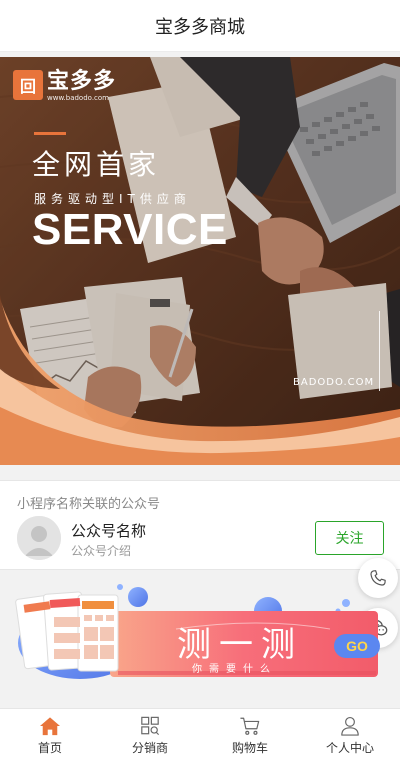 The height and width of the screenshot is (760, 400). Describe the element at coordinates (49, 748) in the screenshot. I see `tab-label: 首页` at that location.